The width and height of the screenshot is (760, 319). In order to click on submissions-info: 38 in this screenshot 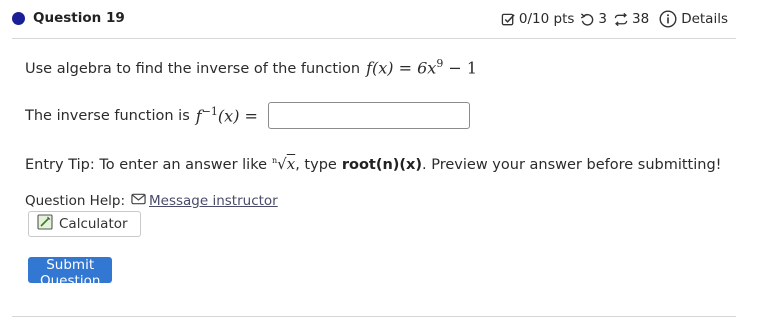, I will do `click(631, 19)`.